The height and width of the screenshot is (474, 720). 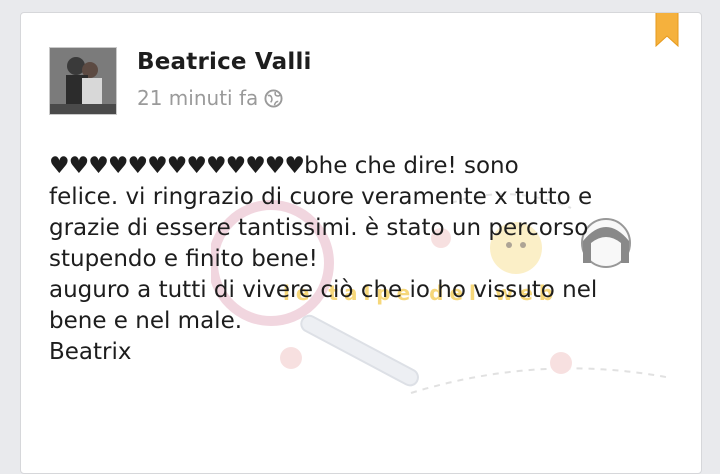 What do you see at coordinates (177, 166) in the screenshot?
I see `hearts-emoji: ♥♥♥♥♥♥♥♥♥♥♥♥♥` at bounding box center [177, 166].